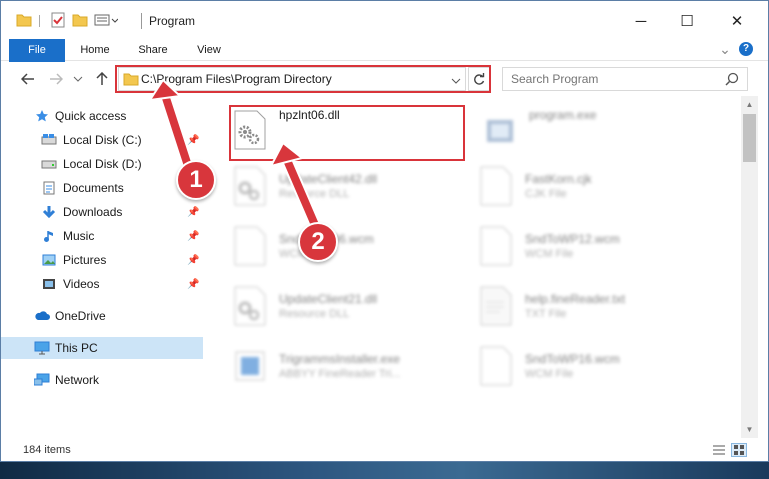 The image size is (769, 479). Describe the element at coordinates (49, 284) in the screenshot. I see `videos-icon` at that location.